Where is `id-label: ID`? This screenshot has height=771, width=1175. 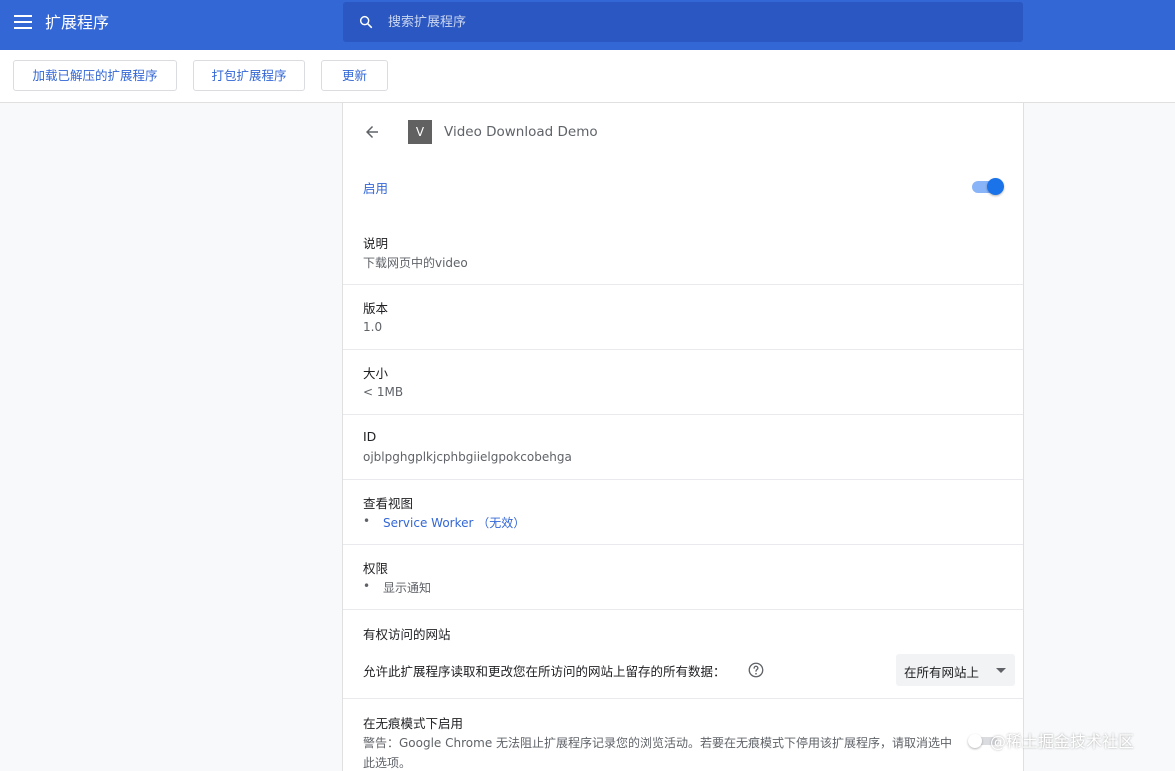
id-label: ID is located at coordinates (370, 436).